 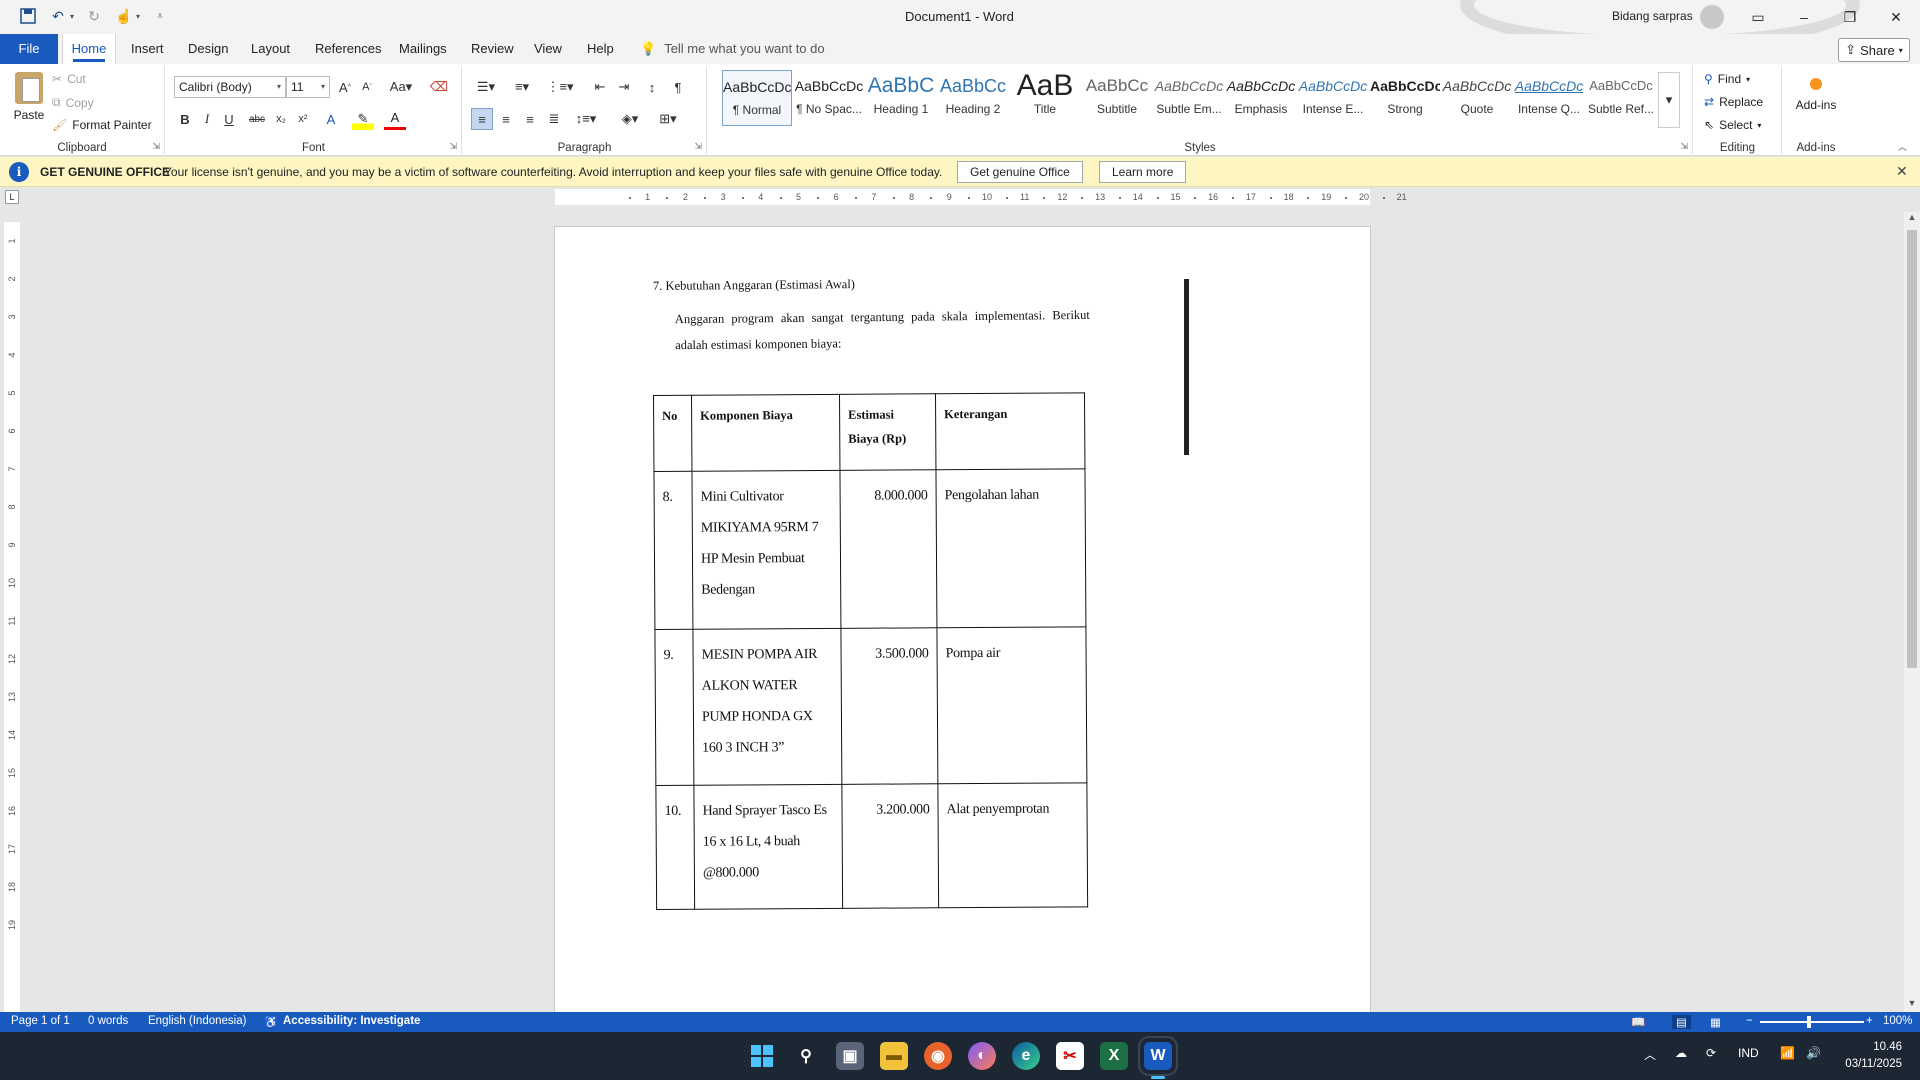 What do you see at coordinates (1787, 1053) in the screenshot?
I see `wifi-icon: 📶` at bounding box center [1787, 1053].